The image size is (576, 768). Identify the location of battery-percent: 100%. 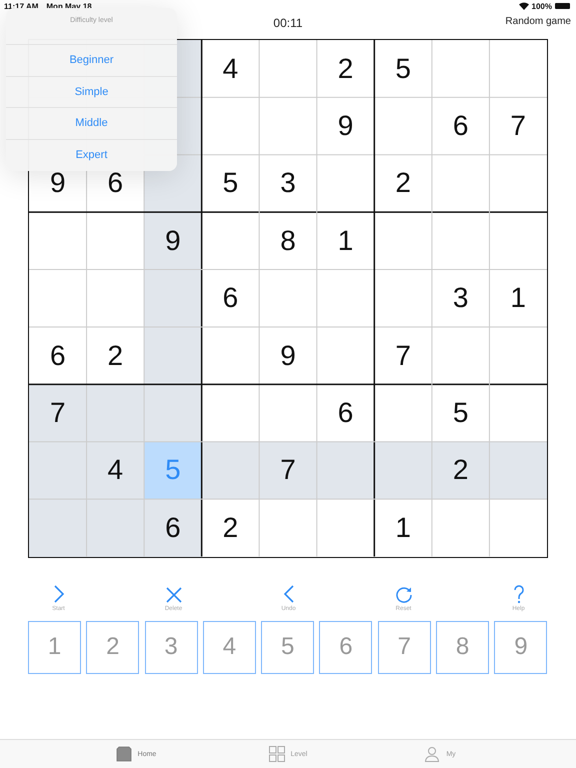
(542, 6).